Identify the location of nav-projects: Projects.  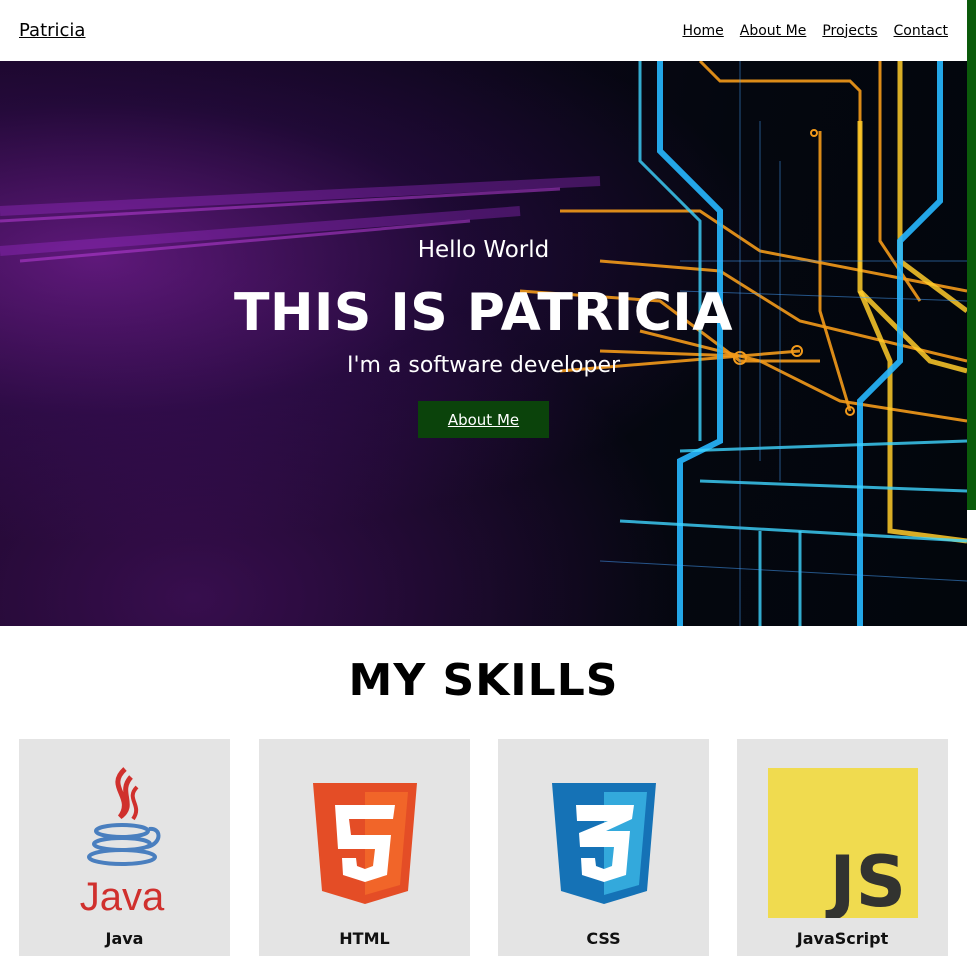
(849, 31).